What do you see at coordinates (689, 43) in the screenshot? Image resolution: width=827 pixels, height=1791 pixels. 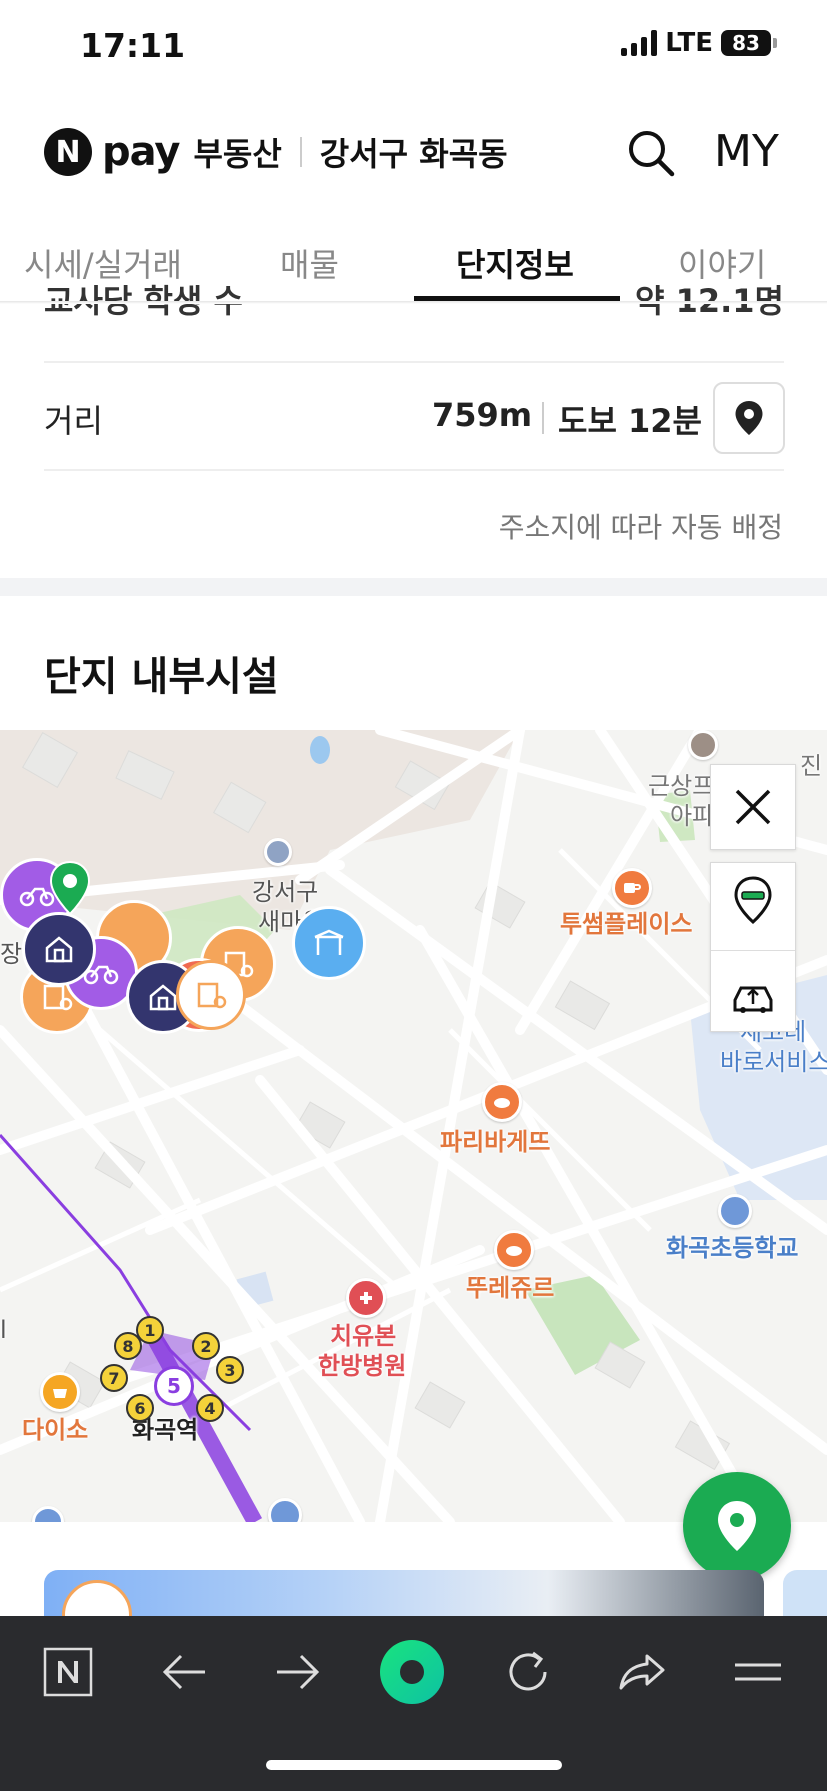 I see `network-type: LTE` at bounding box center [689, 43].